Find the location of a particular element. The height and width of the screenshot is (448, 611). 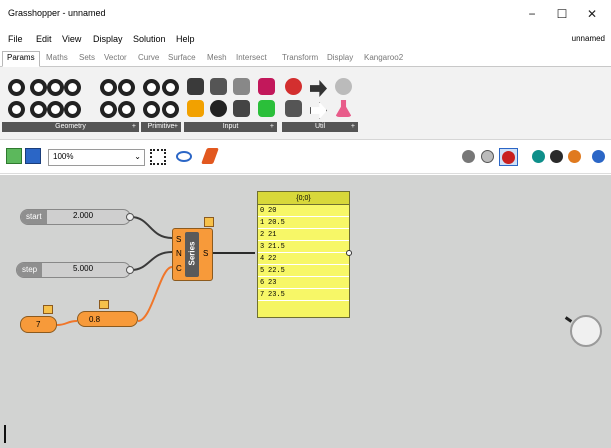

series-input-count: C is located at coordinates (179, 268).